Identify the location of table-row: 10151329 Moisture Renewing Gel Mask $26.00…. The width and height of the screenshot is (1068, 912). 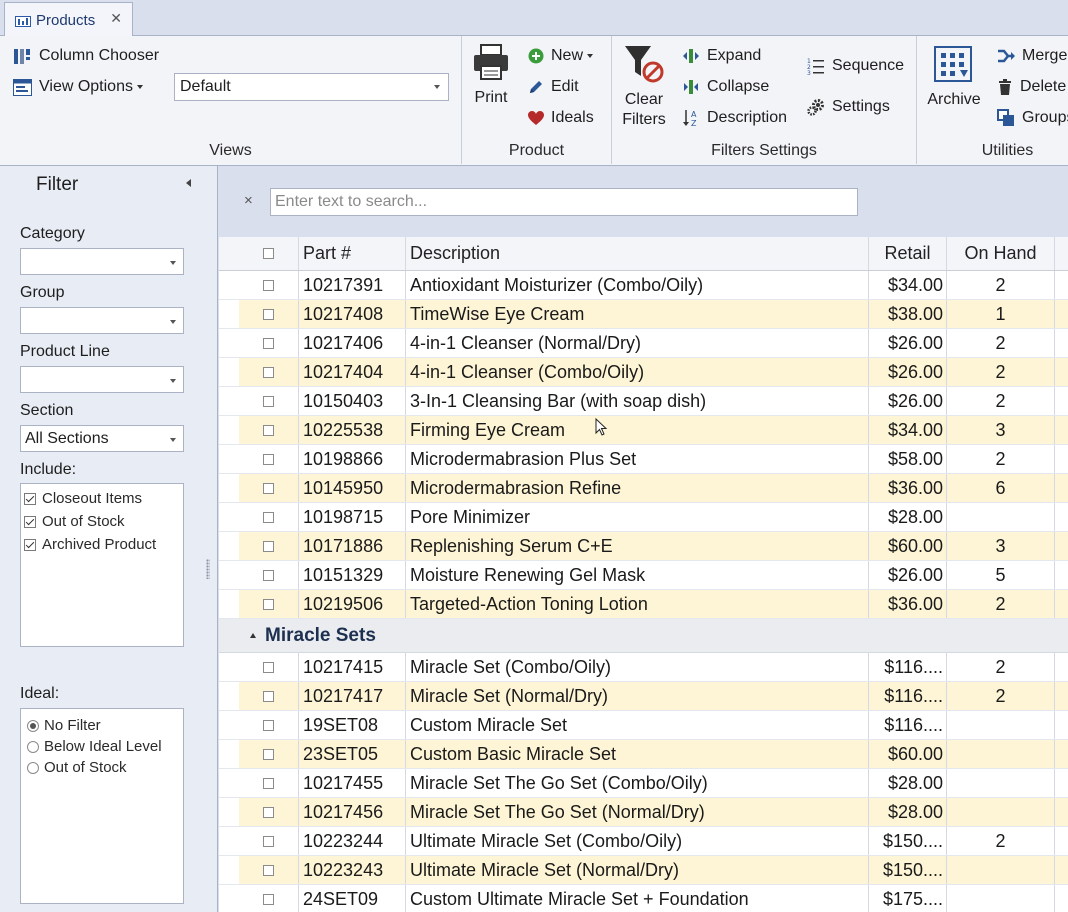
(643, 575).